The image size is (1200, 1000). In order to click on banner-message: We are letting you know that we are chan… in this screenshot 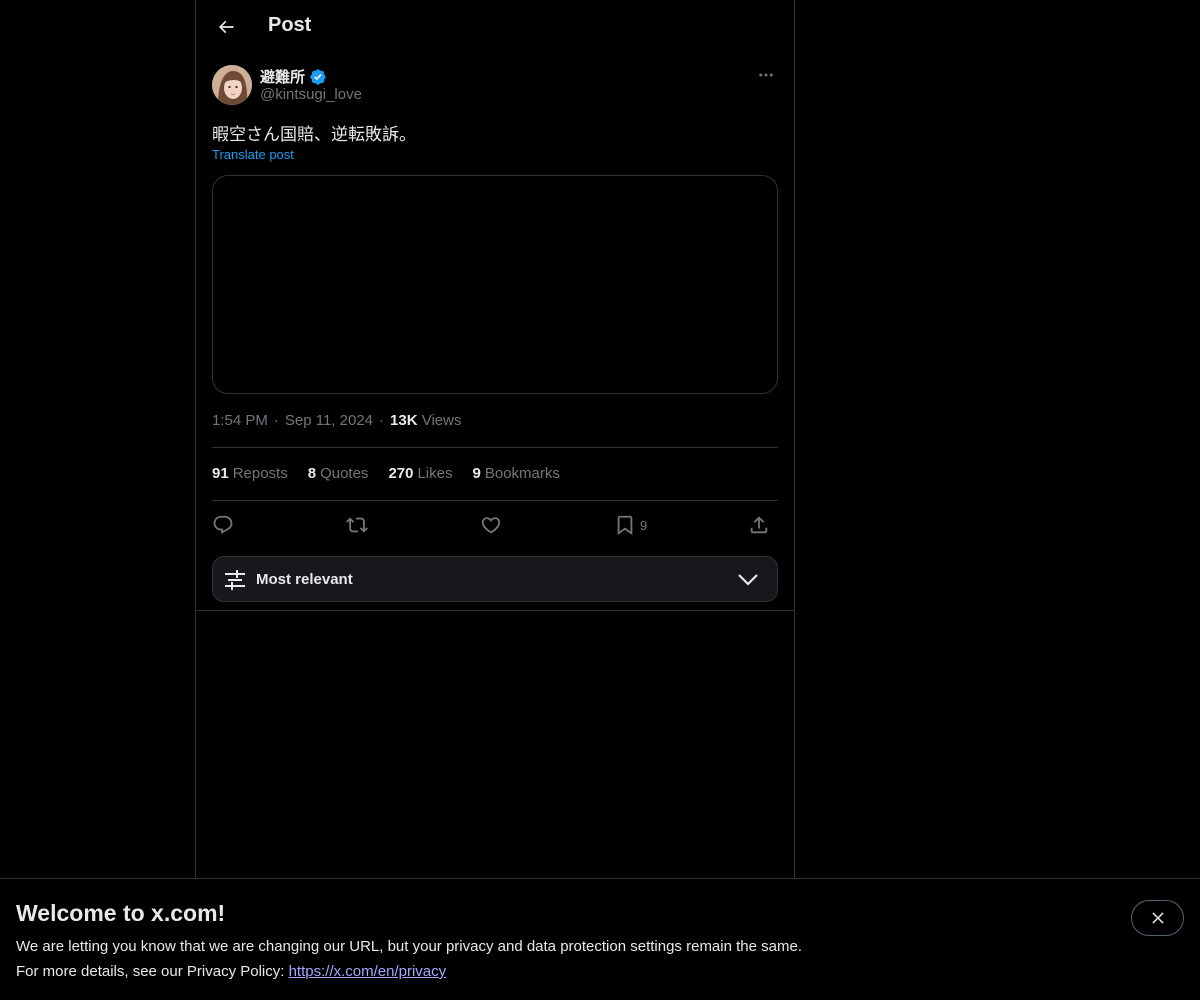, I will do `click(409, 946)`.